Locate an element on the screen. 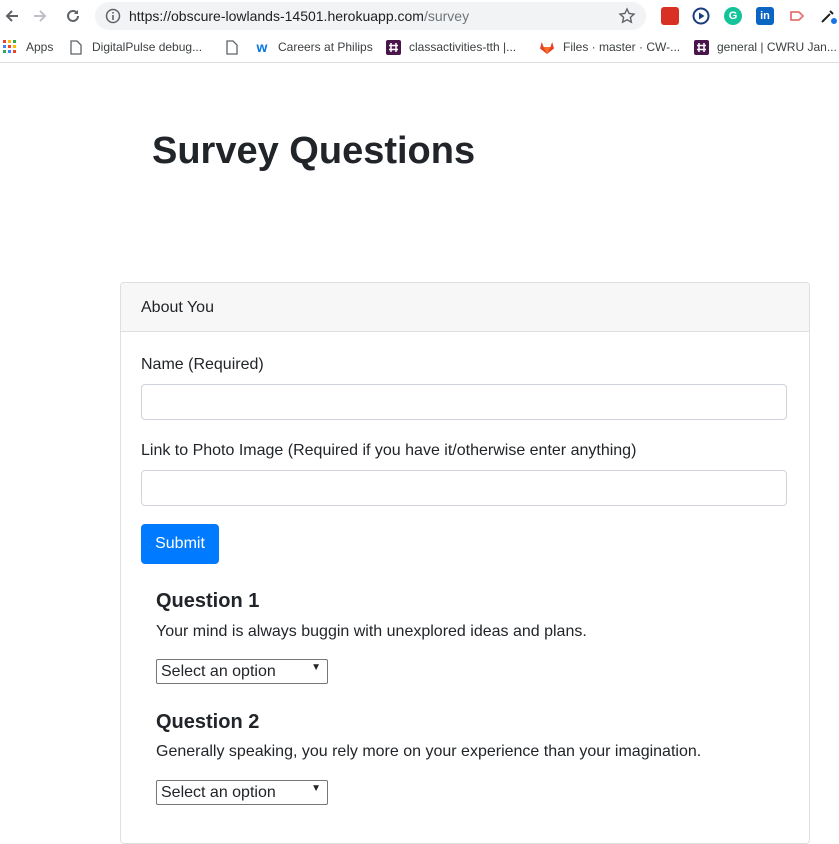  gitlab-icon is located at coordinates (547, 47).